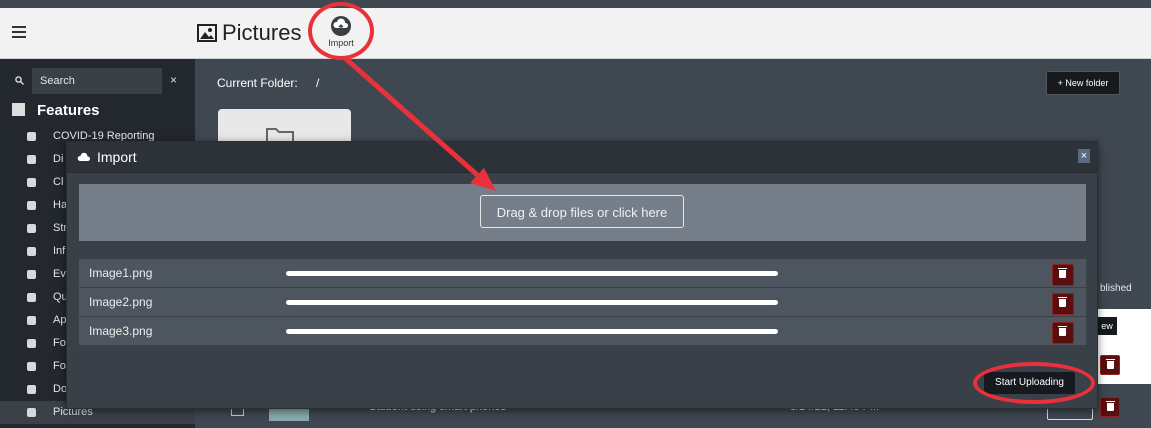  I want to click on callout-arrow, so click(419, 123).